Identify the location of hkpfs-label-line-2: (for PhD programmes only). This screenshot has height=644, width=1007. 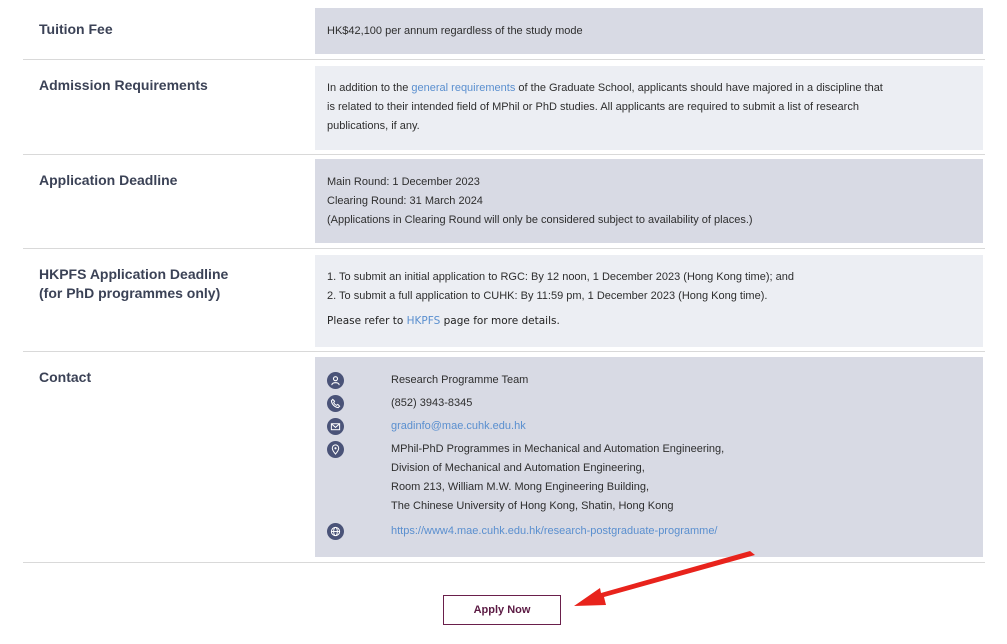
(130, 293).